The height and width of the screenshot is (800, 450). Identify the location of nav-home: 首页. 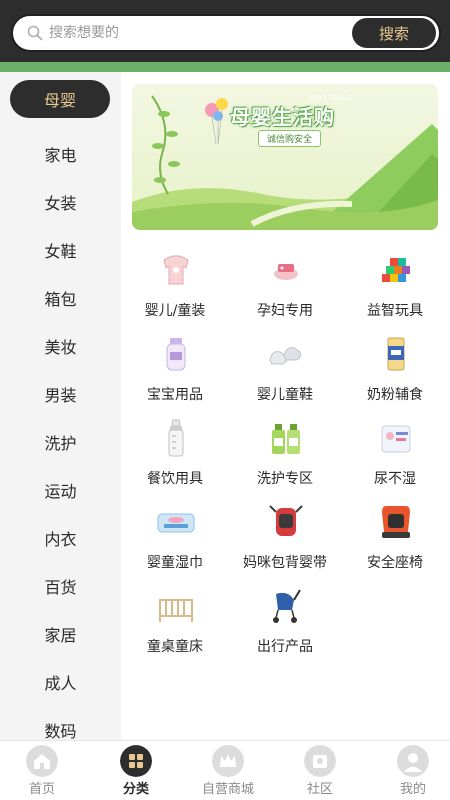
(42, 770).